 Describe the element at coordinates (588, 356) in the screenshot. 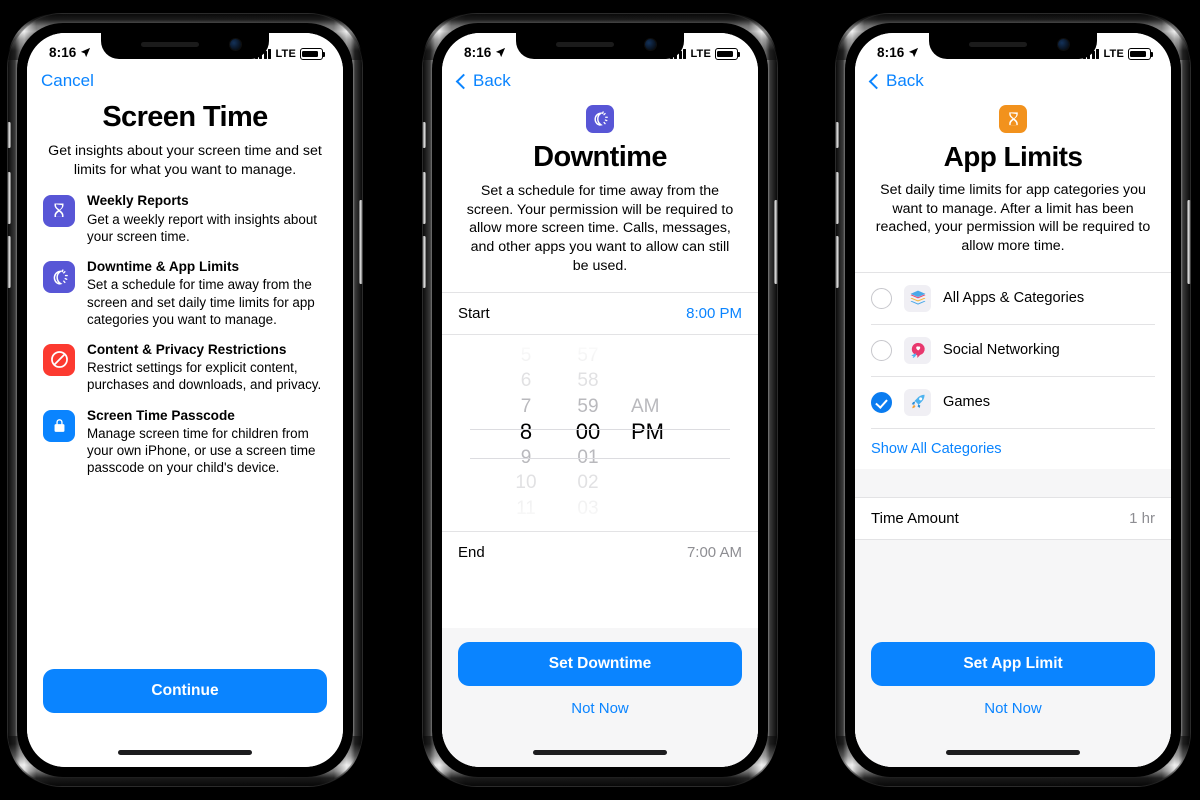

I see `minute-option: 57` at that location.